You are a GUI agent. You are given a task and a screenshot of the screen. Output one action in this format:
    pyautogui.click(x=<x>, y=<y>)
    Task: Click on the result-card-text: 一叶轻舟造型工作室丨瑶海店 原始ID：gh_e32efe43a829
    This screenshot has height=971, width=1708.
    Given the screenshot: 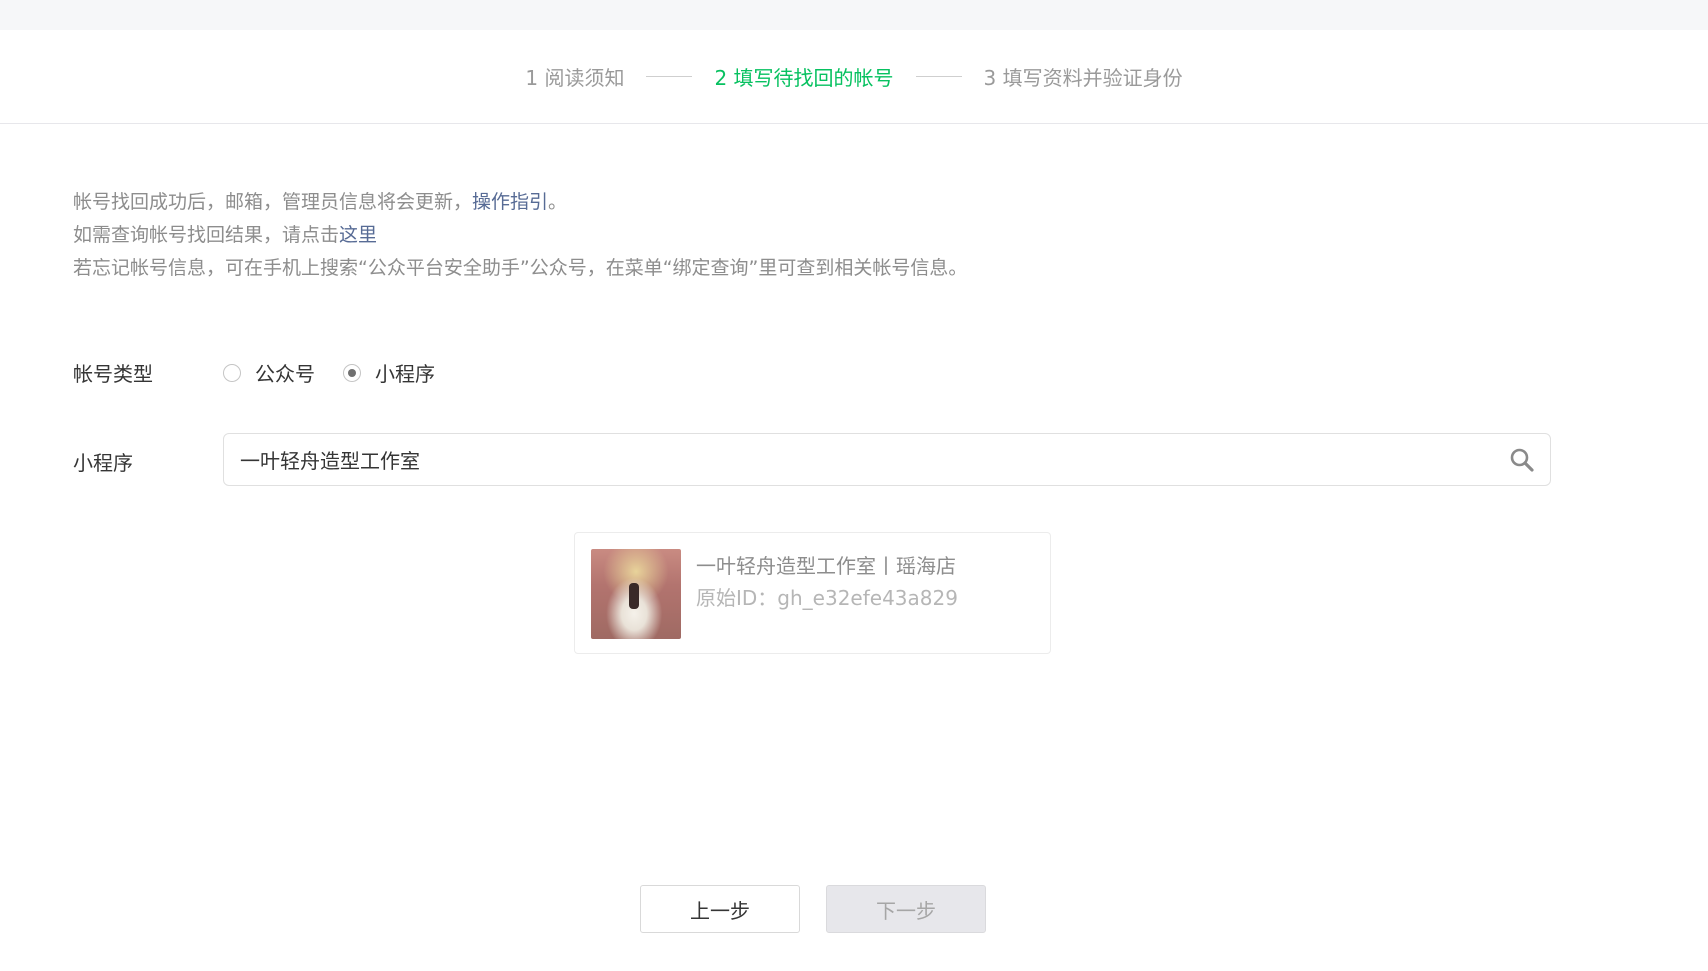 What is the action you would take?
    pyautogui.click(x=827, y=582)
    